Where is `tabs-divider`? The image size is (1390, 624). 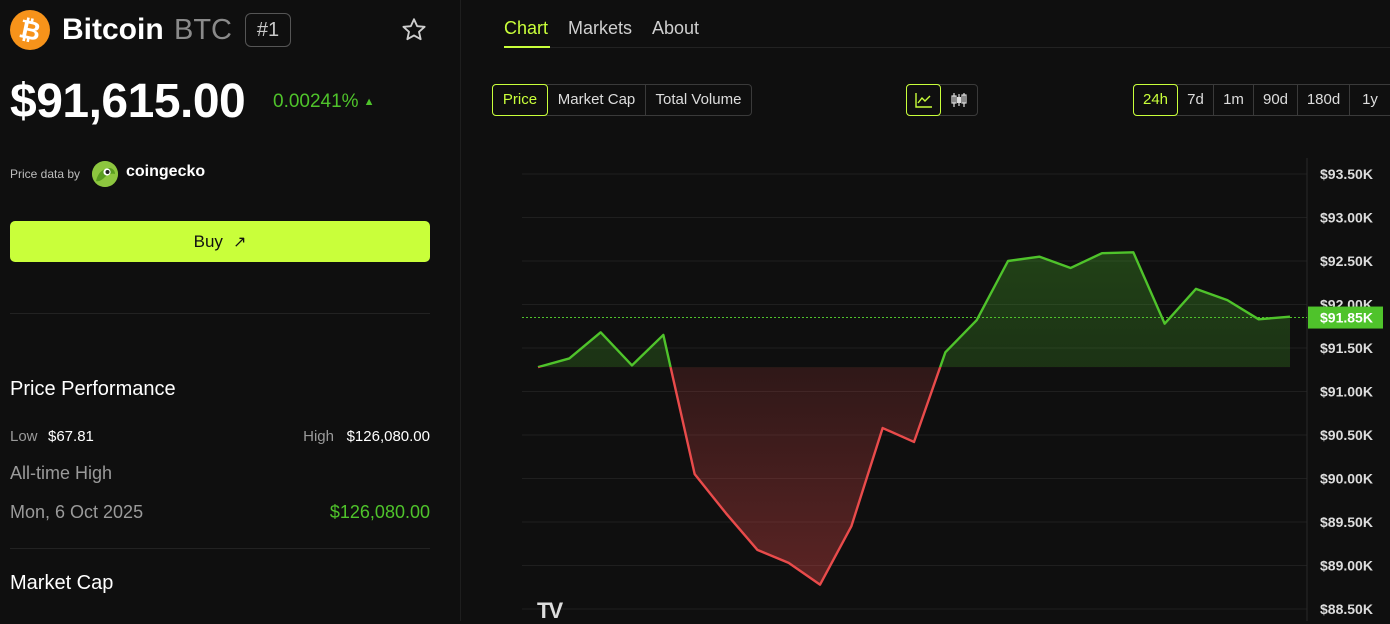
tabs-divider is located at coordinates (947, 47).